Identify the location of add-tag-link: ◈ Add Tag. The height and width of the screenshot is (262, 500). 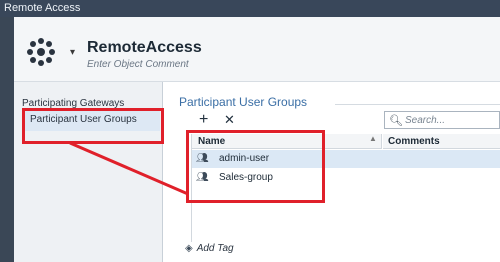
(209, 248).